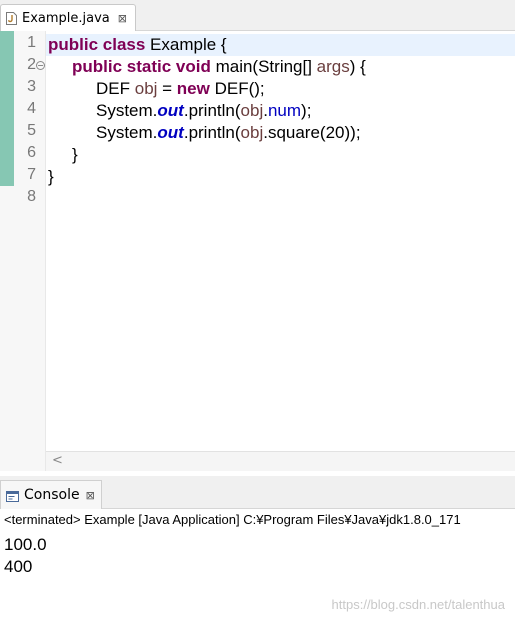 The width and height of the screenshot is (515, 623). Describe the element at coordinates (418, 604) in the screenshot. I see `watermark: https://blog.csdn.net/talenthua` at that location.